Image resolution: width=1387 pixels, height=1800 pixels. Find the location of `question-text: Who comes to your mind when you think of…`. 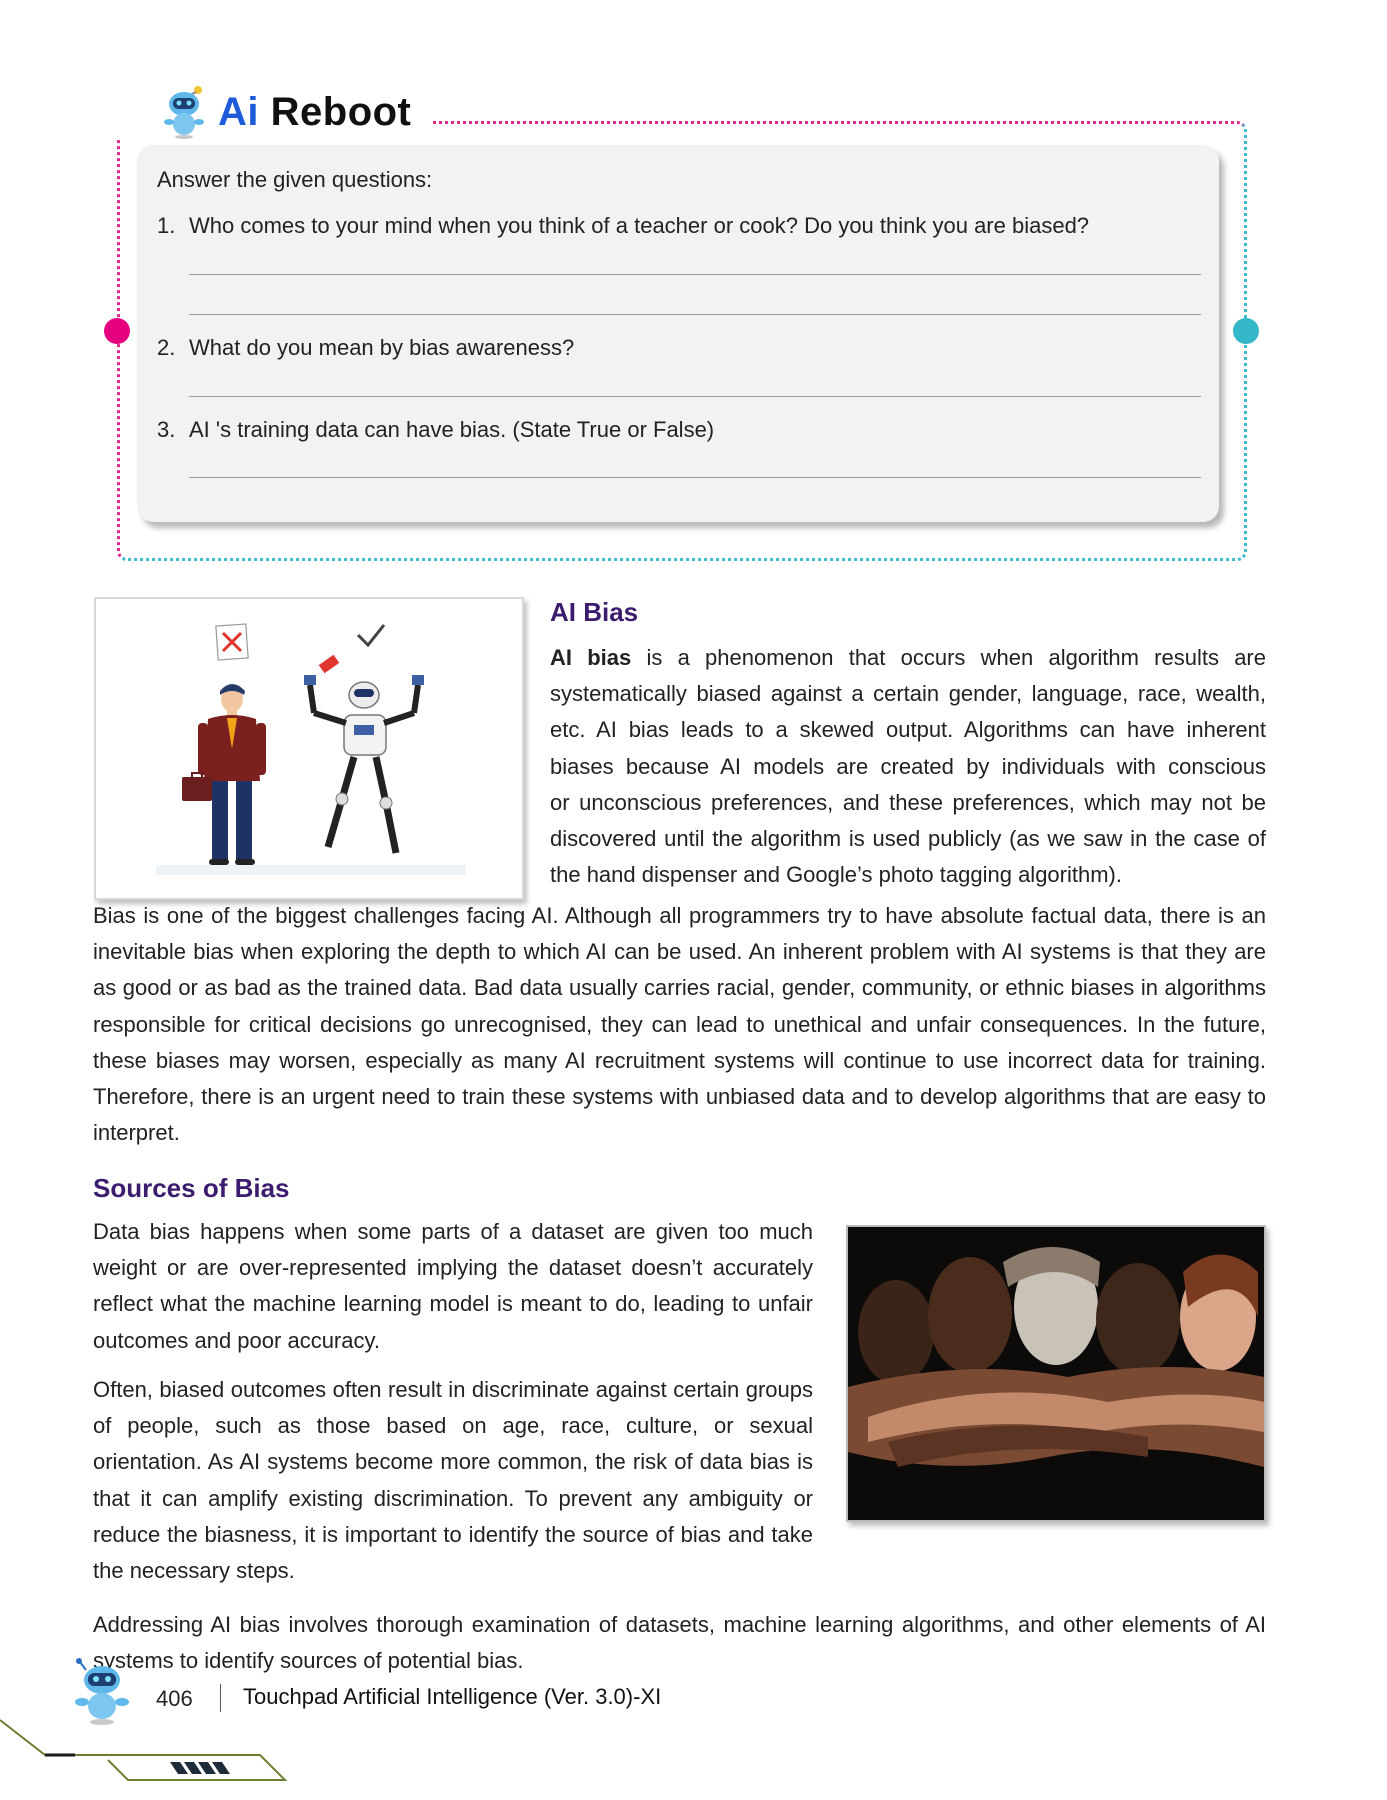

question-text: Who comes to your mind when you think of… is located at coordinates (639, 225).